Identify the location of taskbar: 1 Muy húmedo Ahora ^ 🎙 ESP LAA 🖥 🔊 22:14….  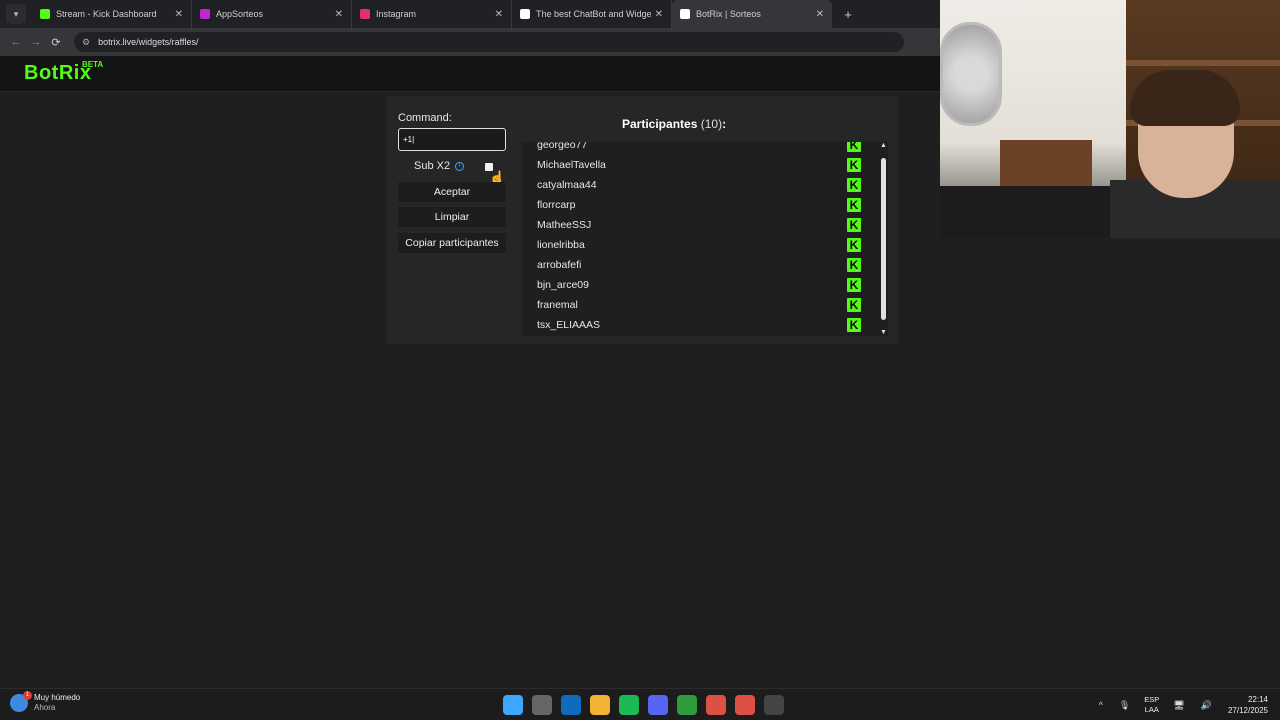
(640, 704).